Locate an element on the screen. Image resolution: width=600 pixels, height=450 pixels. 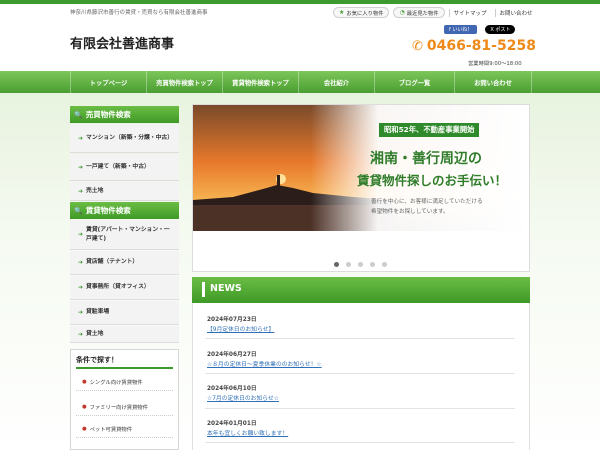
sidebar-item-rental-housing: ➜ 賃貸(アパート・マンション・一戸建て) is located at coordinates (124, 235).